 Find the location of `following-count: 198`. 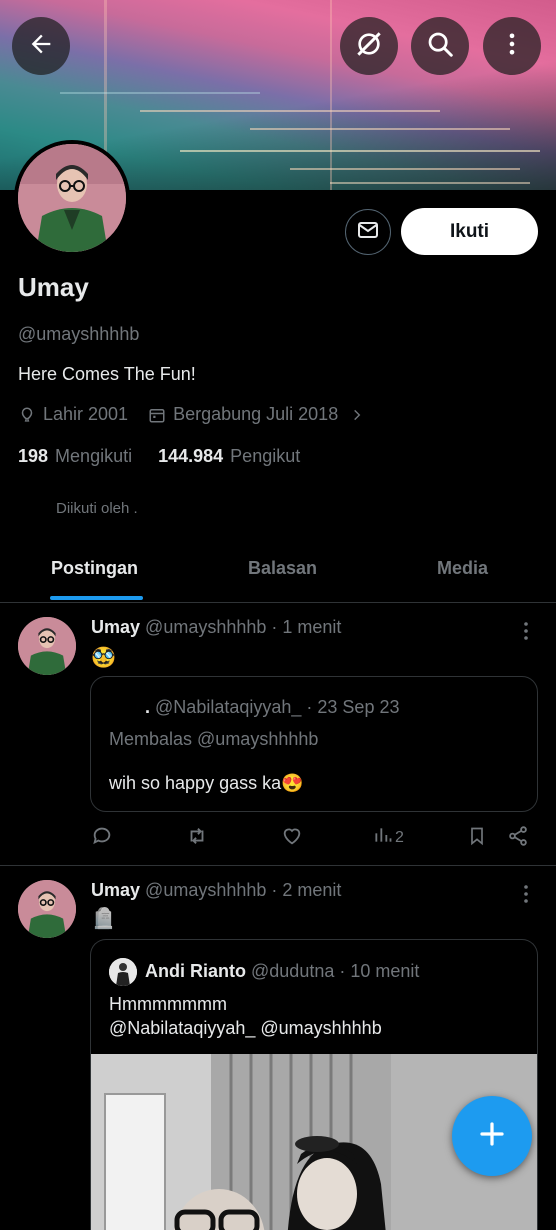

following-count: 198 is located at coordinates (33, 456).